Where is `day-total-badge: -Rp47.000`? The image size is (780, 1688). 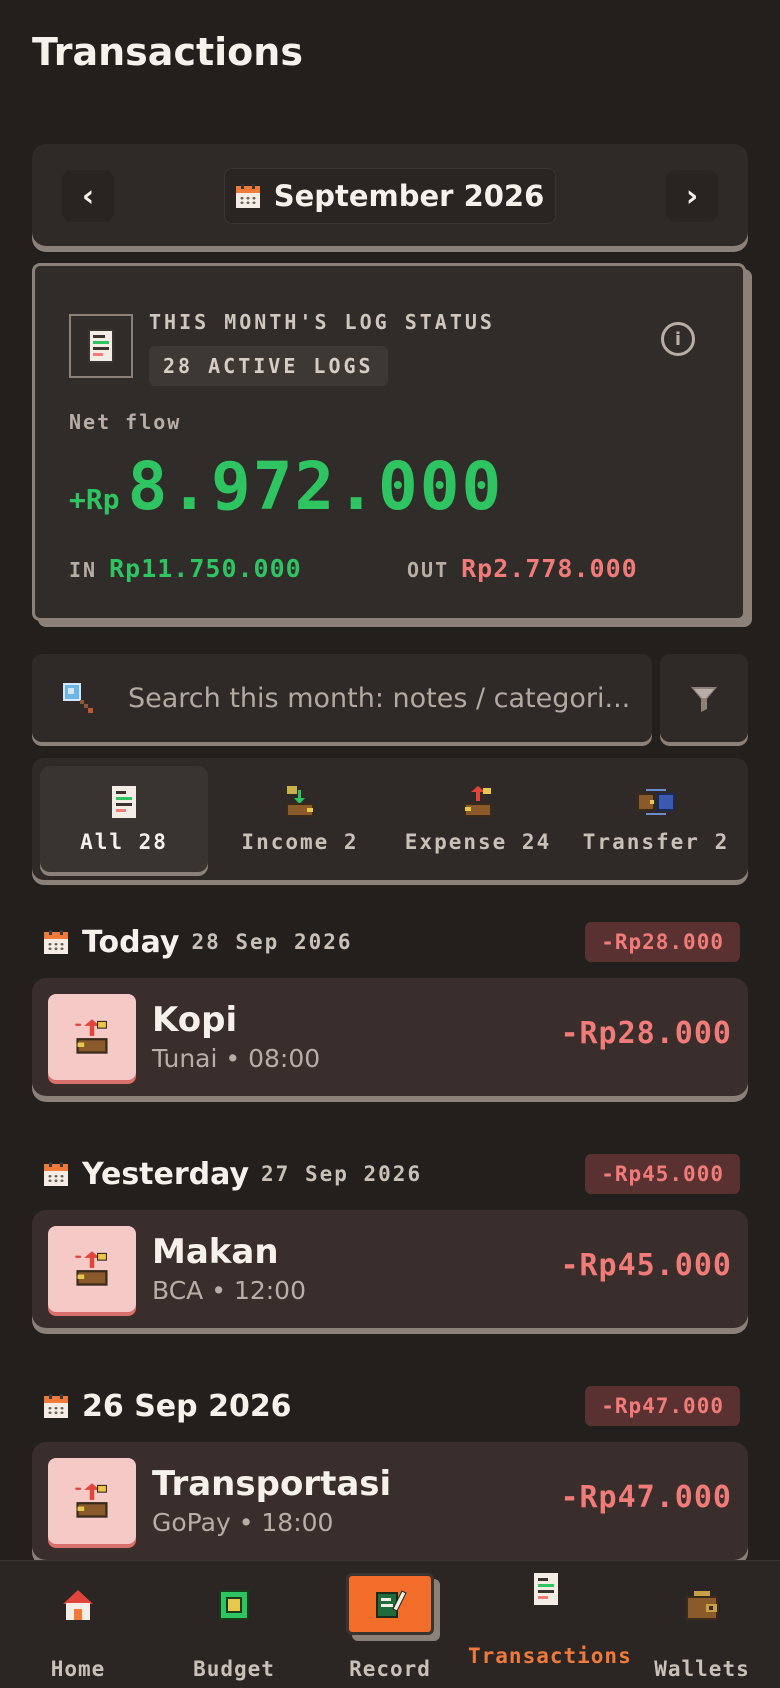 day-total-badge: -Rp47.000 is located at coordinates (662, 1406).